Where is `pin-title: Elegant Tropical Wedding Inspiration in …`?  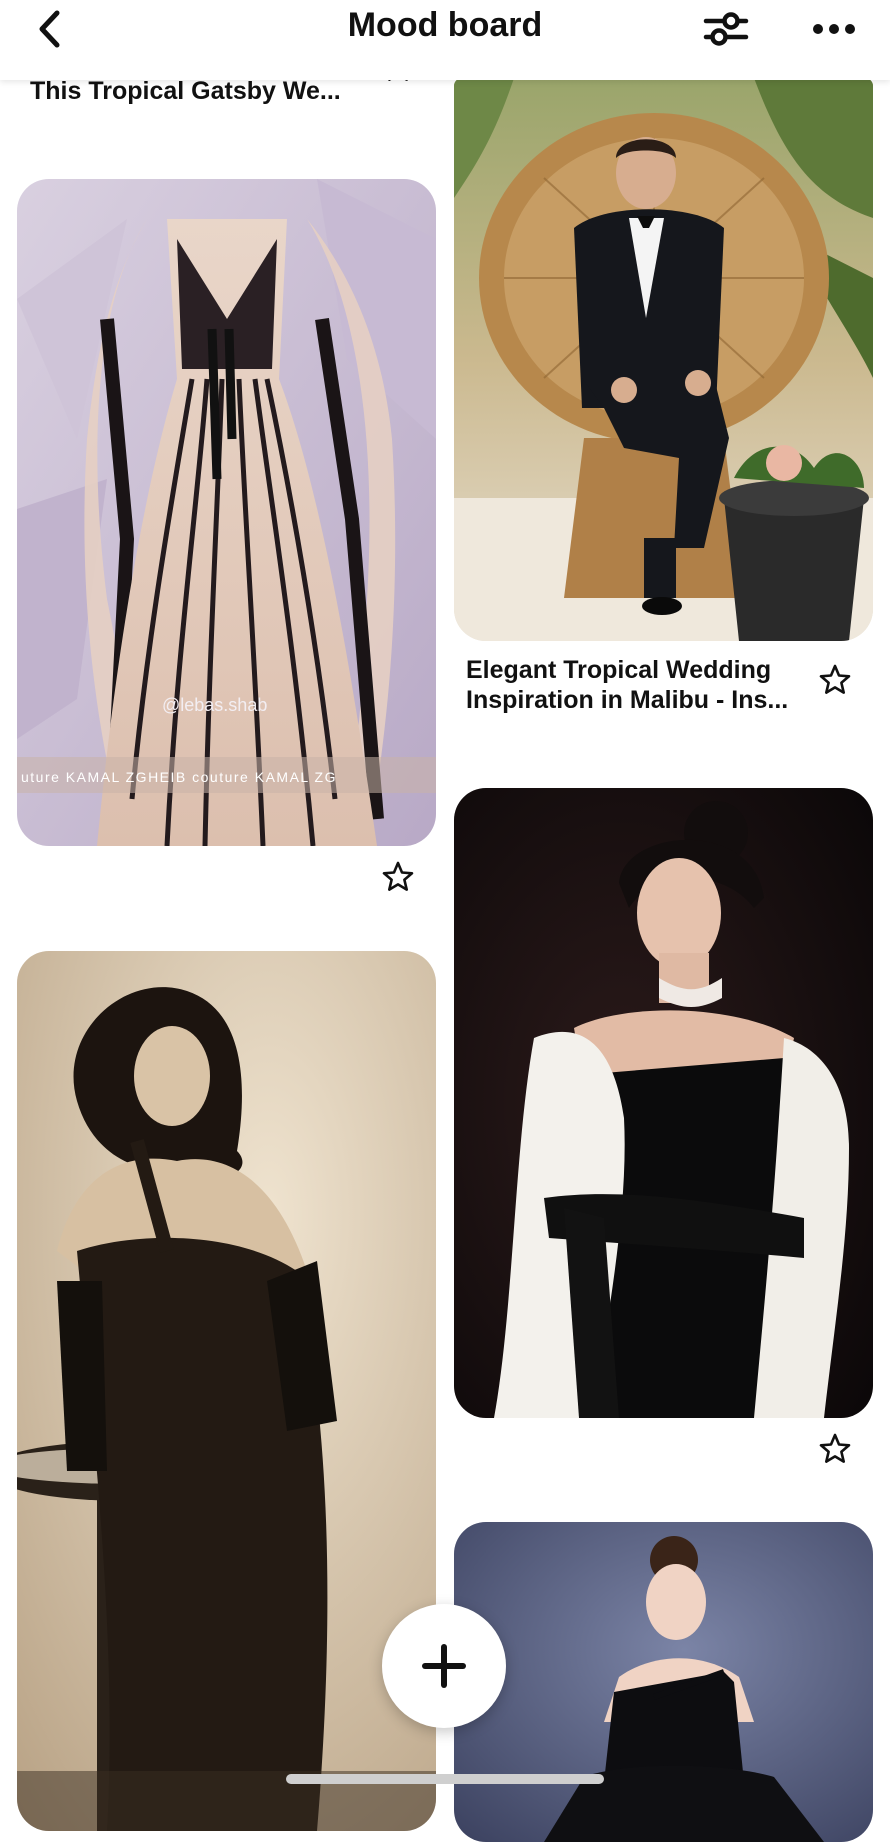 pin-title: Elegant Tropical Wedding Inspiration in … is located at coordinates (636, 685).